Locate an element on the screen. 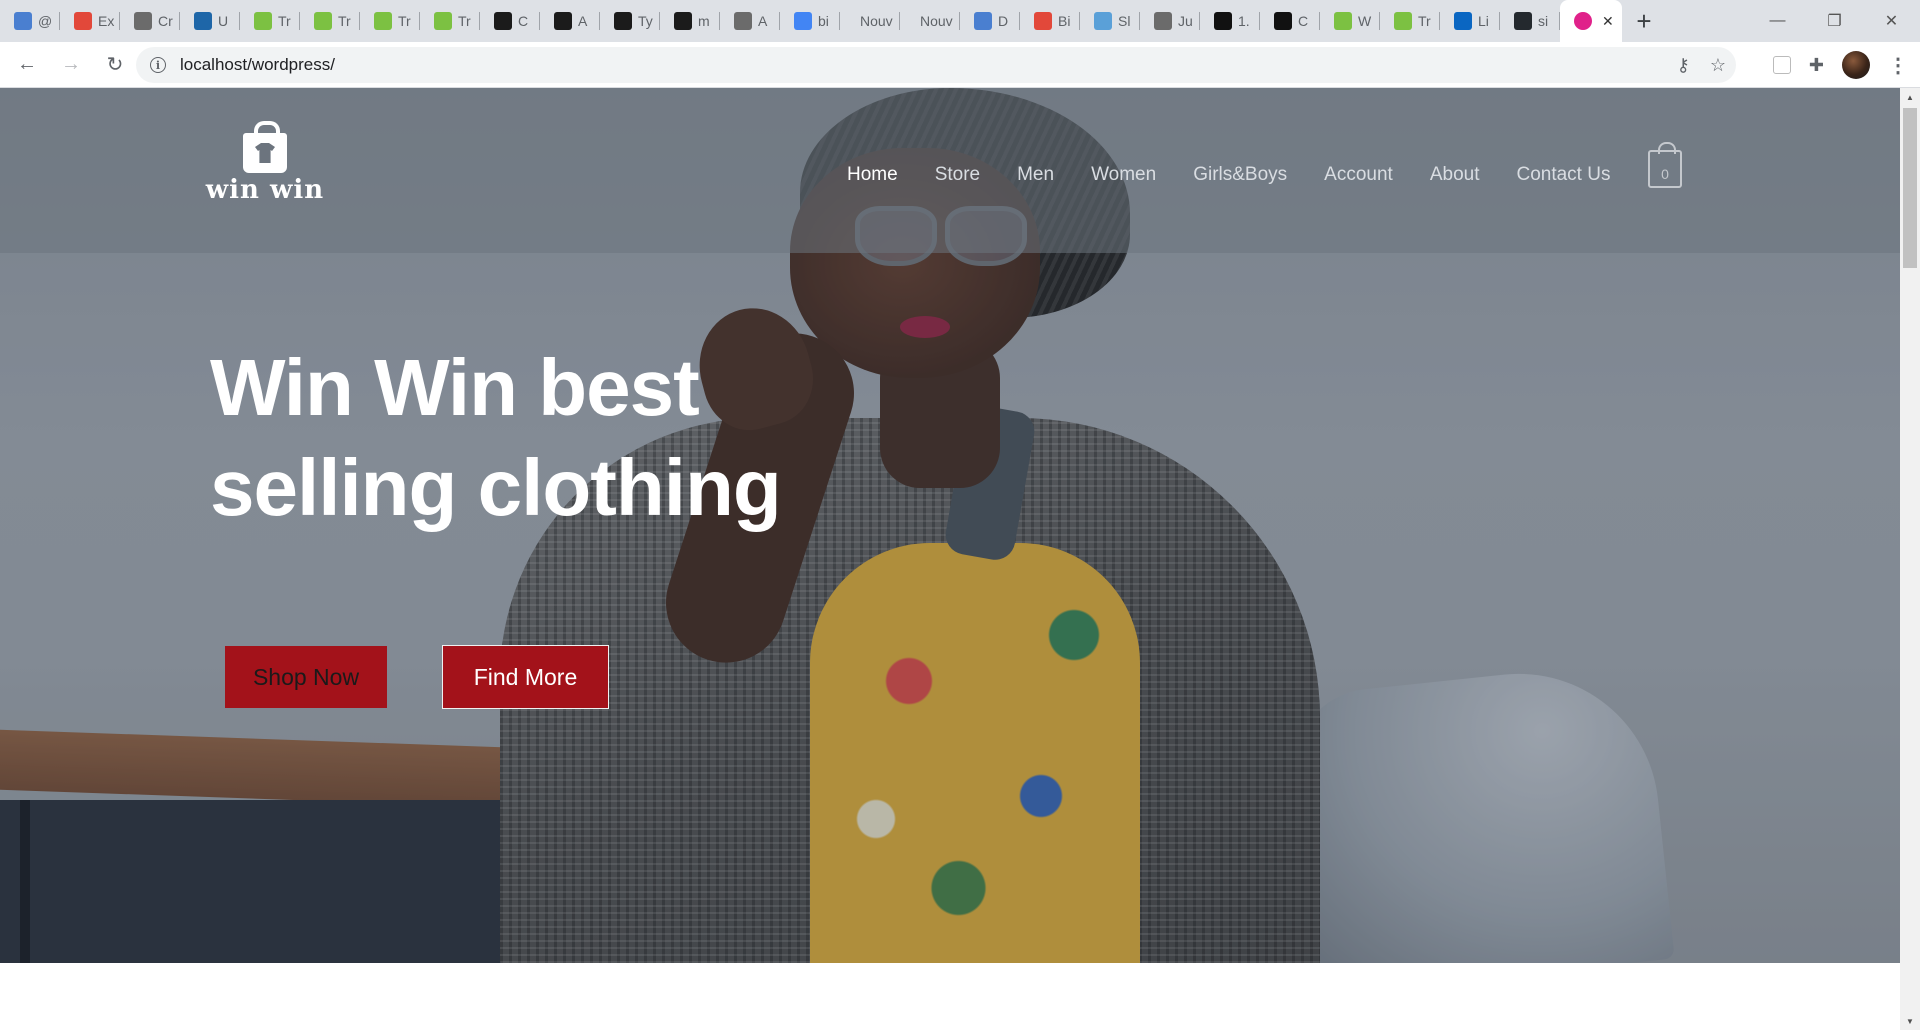 The image size is (1920, 1030). browser-tab: W is located at coordinates (1350, 21).